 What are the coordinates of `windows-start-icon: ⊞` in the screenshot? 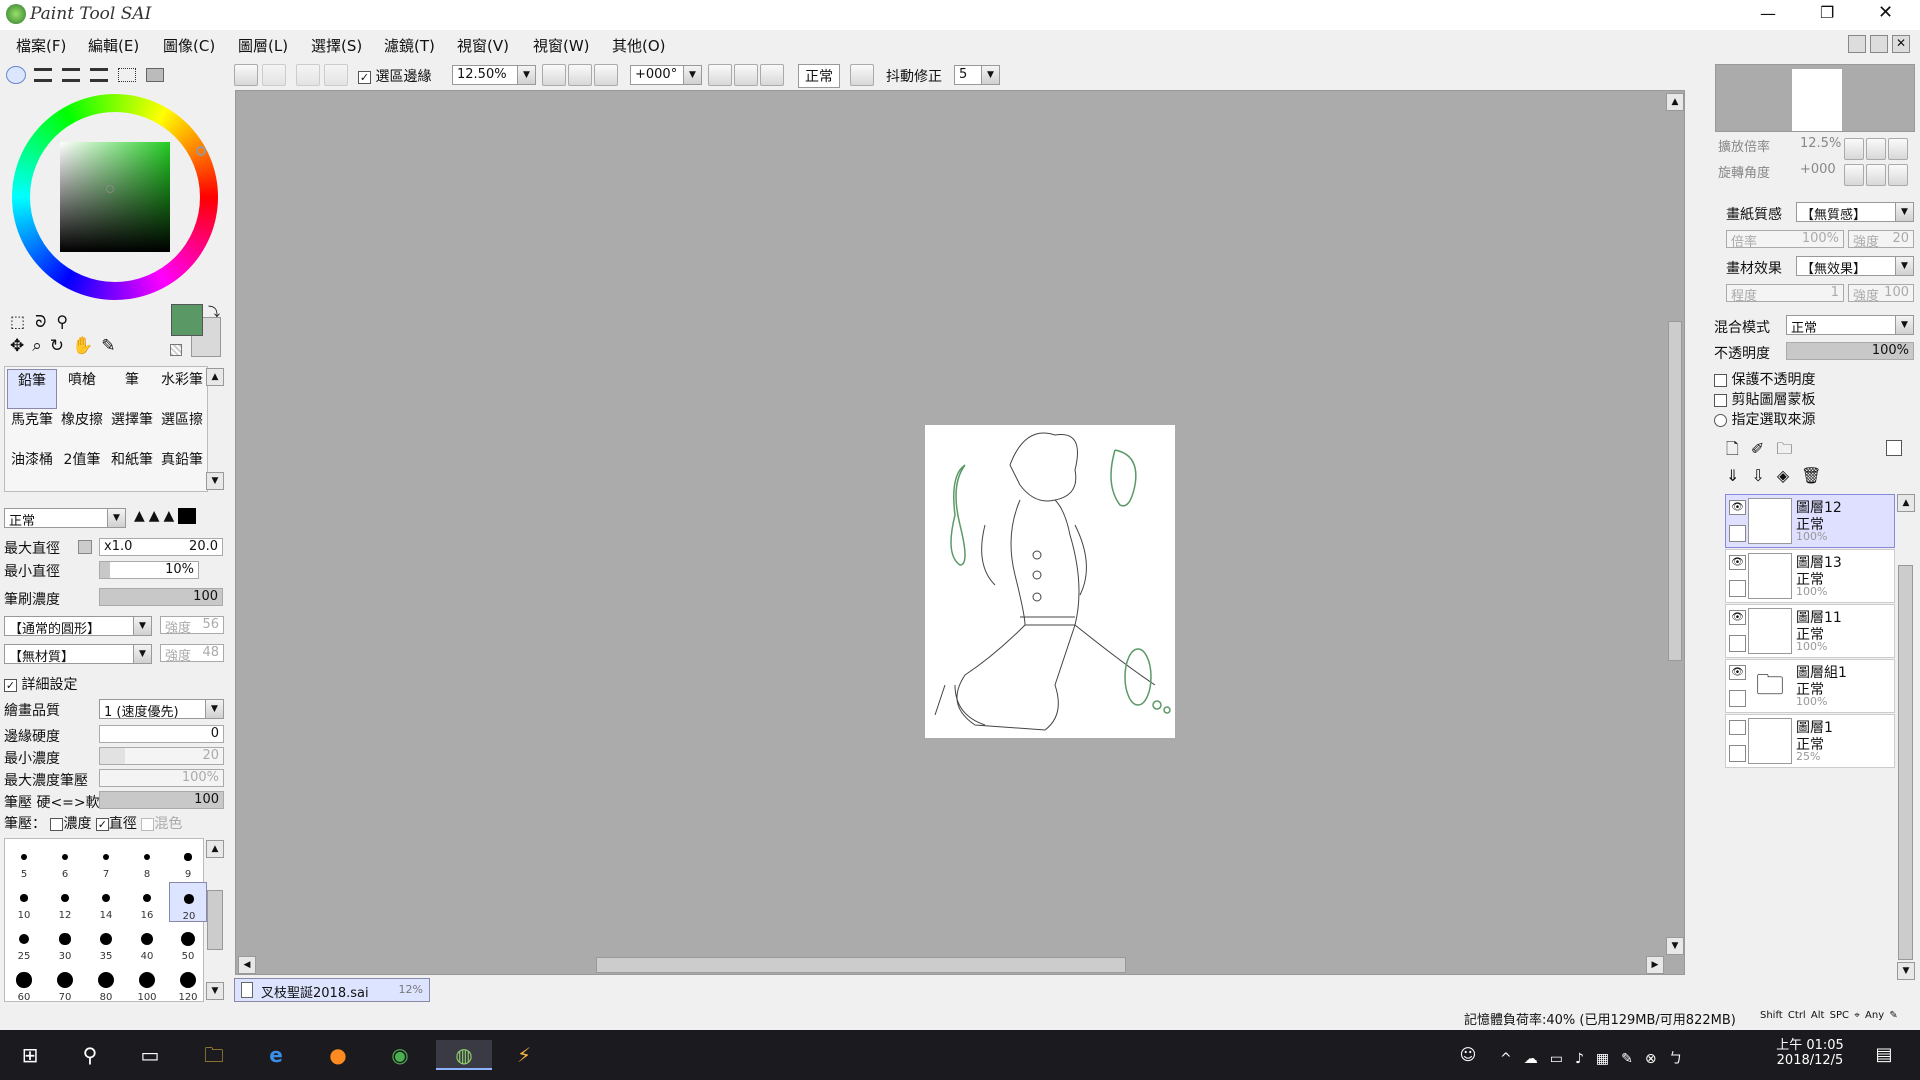 It's located at (30, 1055).